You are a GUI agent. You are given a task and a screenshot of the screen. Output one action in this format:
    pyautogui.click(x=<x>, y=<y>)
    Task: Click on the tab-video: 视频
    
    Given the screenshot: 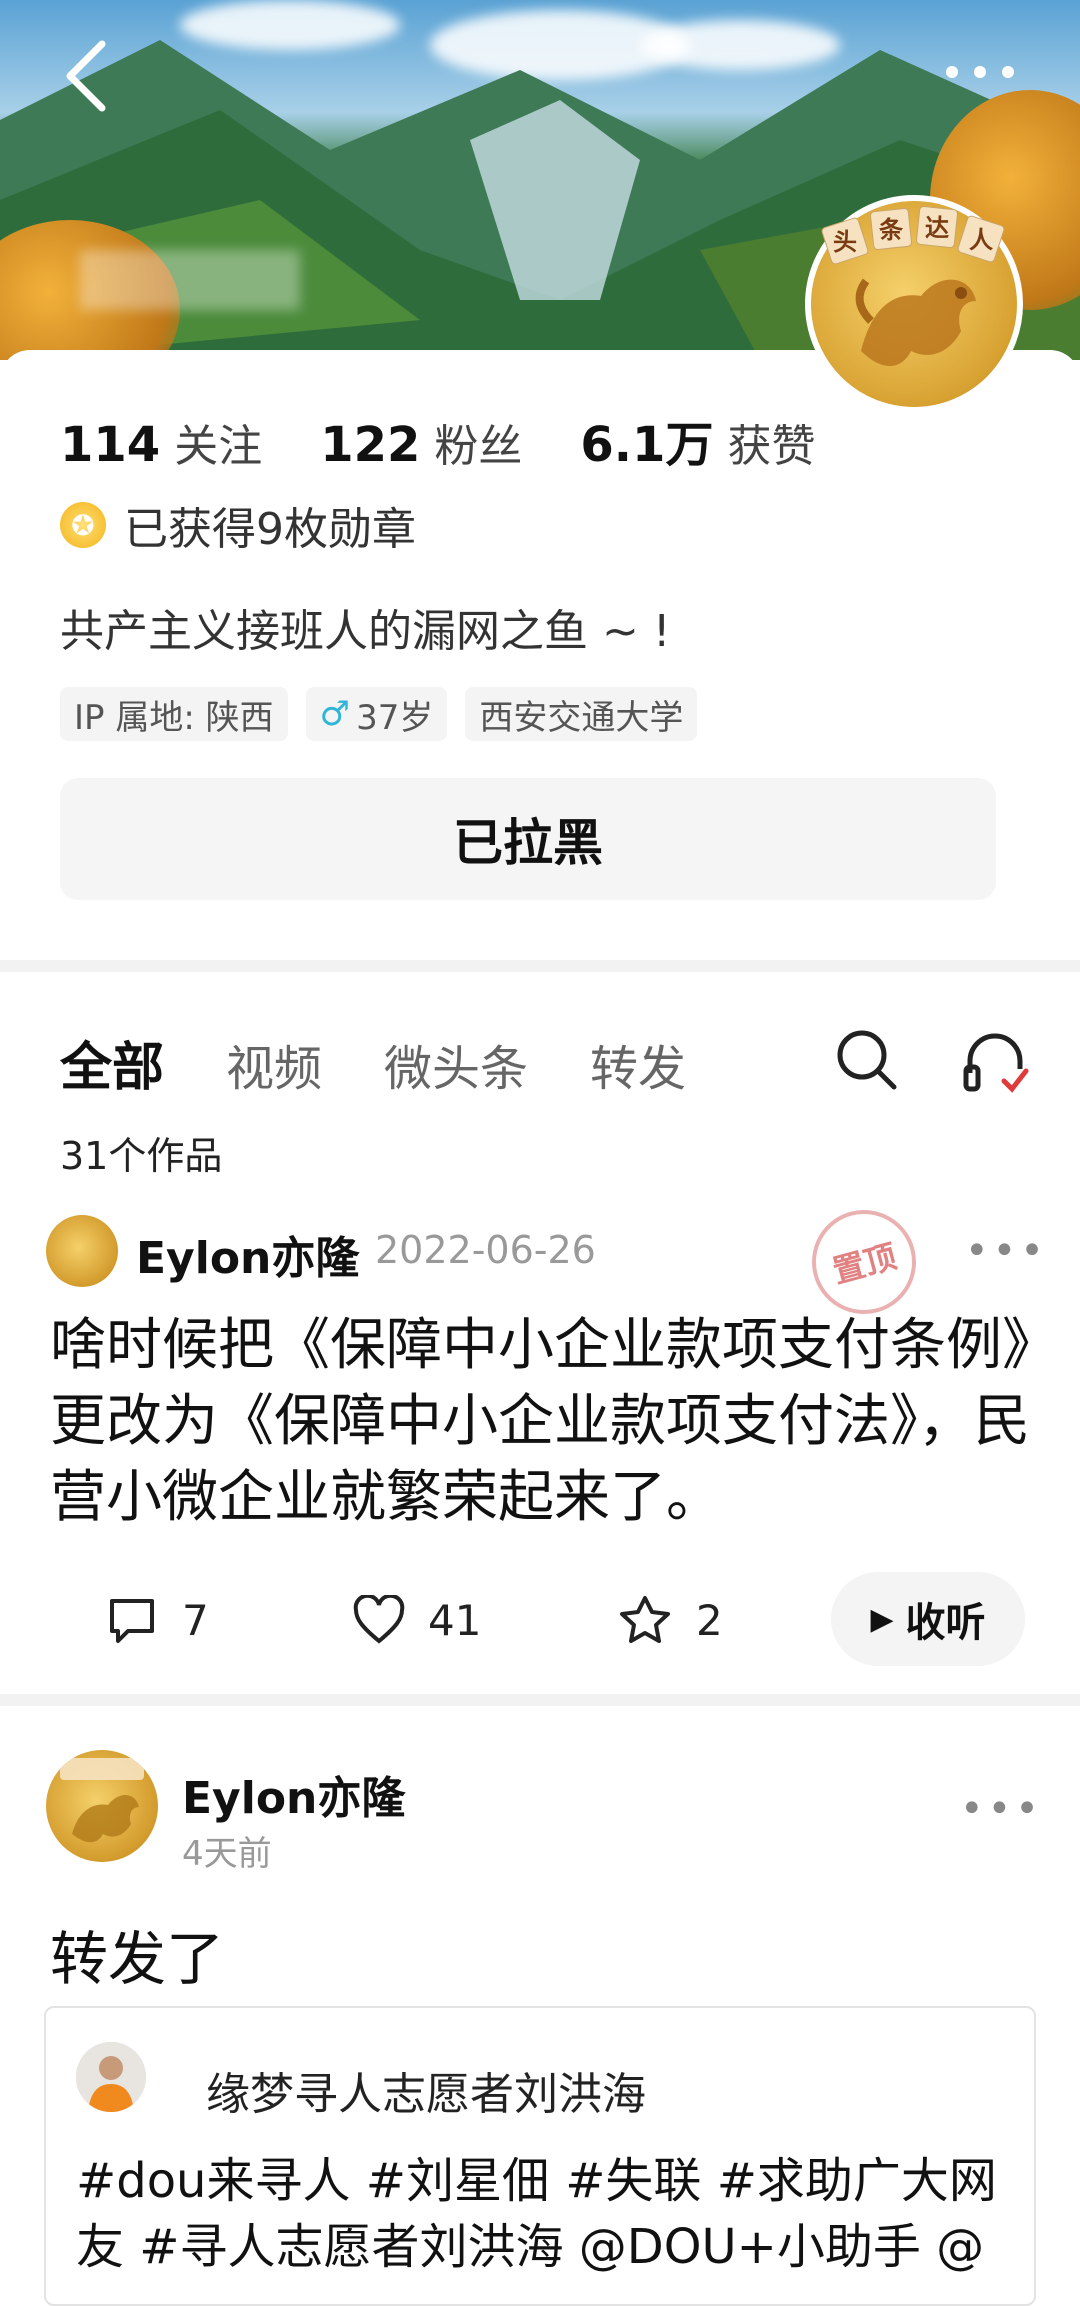 What is the action you would take?
    pyautogui.click(x=274, y=1064)
    